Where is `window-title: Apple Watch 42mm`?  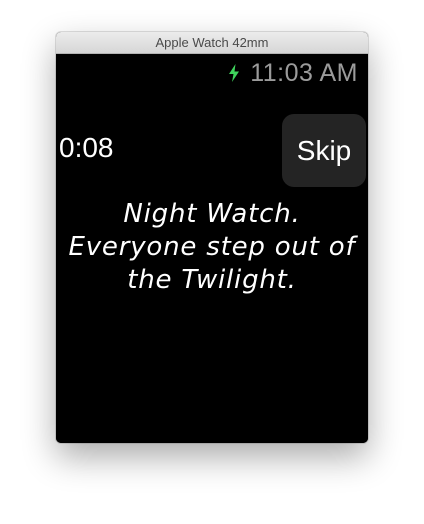 window-title: Apple Watch 42mm is located at coordinates (212, 43).